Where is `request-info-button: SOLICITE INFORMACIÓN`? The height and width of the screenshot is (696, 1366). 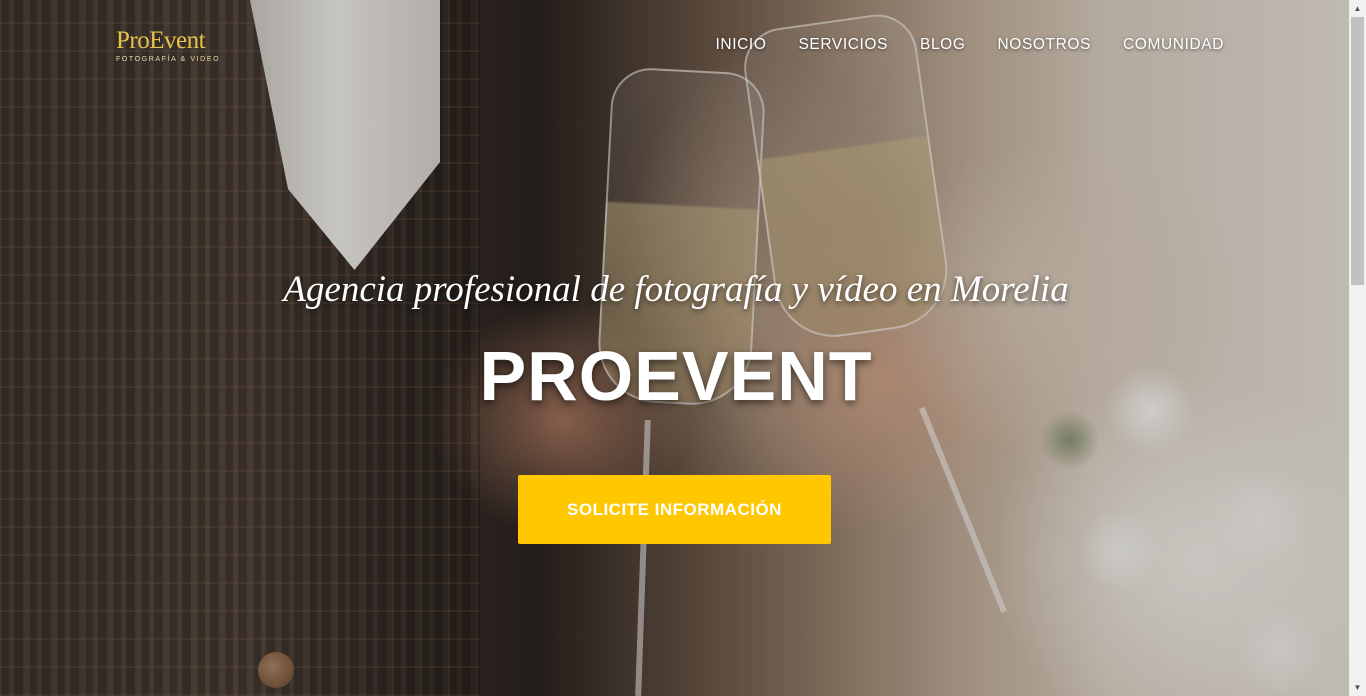
request-info-button: SOLICITE INFORMACIÓN is located at coordinates (674, 509).